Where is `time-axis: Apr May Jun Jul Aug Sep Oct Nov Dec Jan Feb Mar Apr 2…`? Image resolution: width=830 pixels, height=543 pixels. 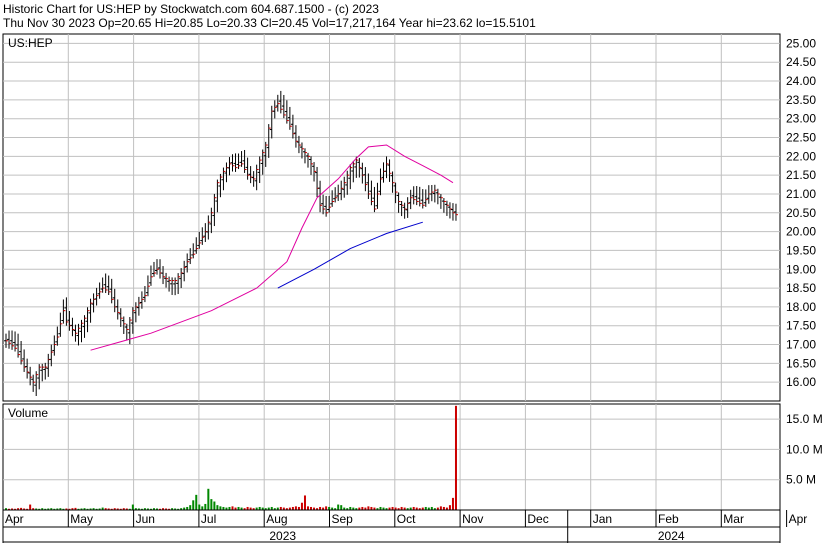 time-axis: Apr May Jun Jul Aug Sep Oct Nov Dec Jan Feb Mar Apr 2… is located at coordinates (405, 526).